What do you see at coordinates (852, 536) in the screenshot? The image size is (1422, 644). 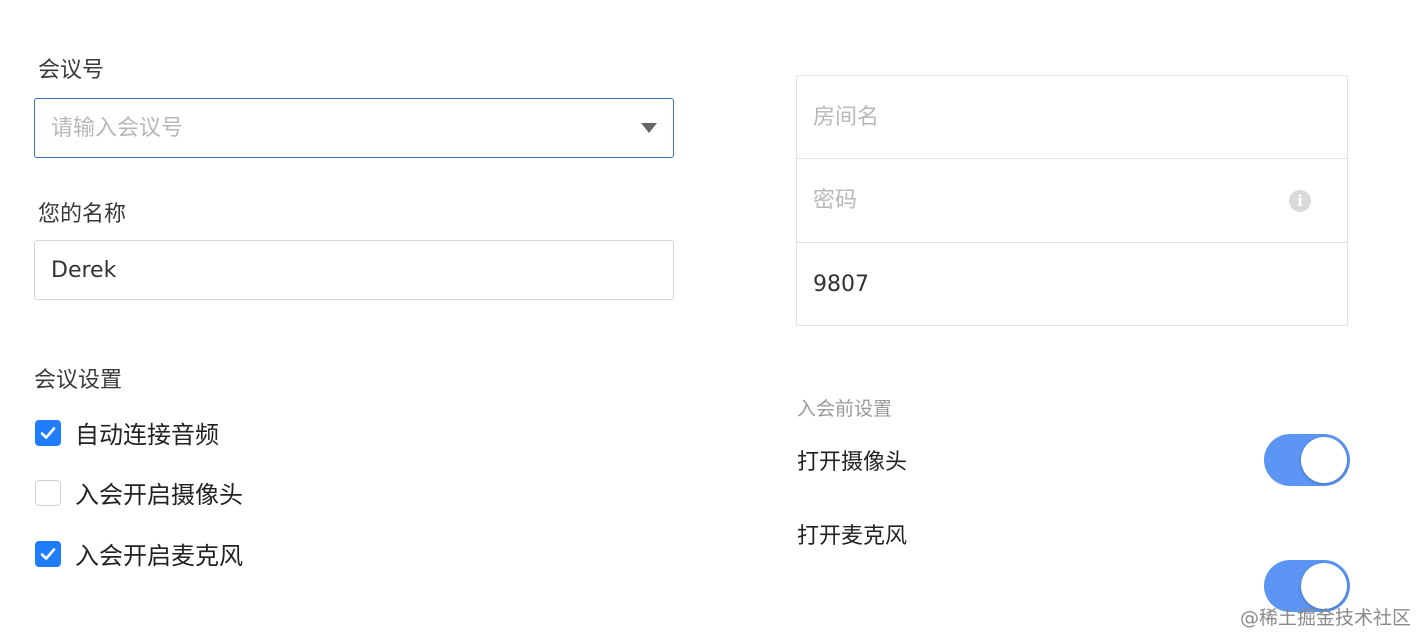 I see `mic-toggle-label: 打开麦克风` at bounding box center [852, 536].